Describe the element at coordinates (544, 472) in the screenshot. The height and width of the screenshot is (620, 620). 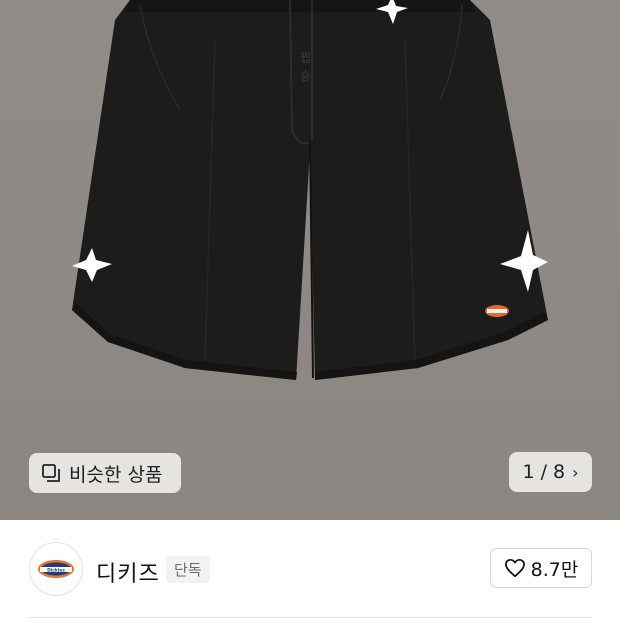
I see `page-indicator-text: 1 / 8` at that location.